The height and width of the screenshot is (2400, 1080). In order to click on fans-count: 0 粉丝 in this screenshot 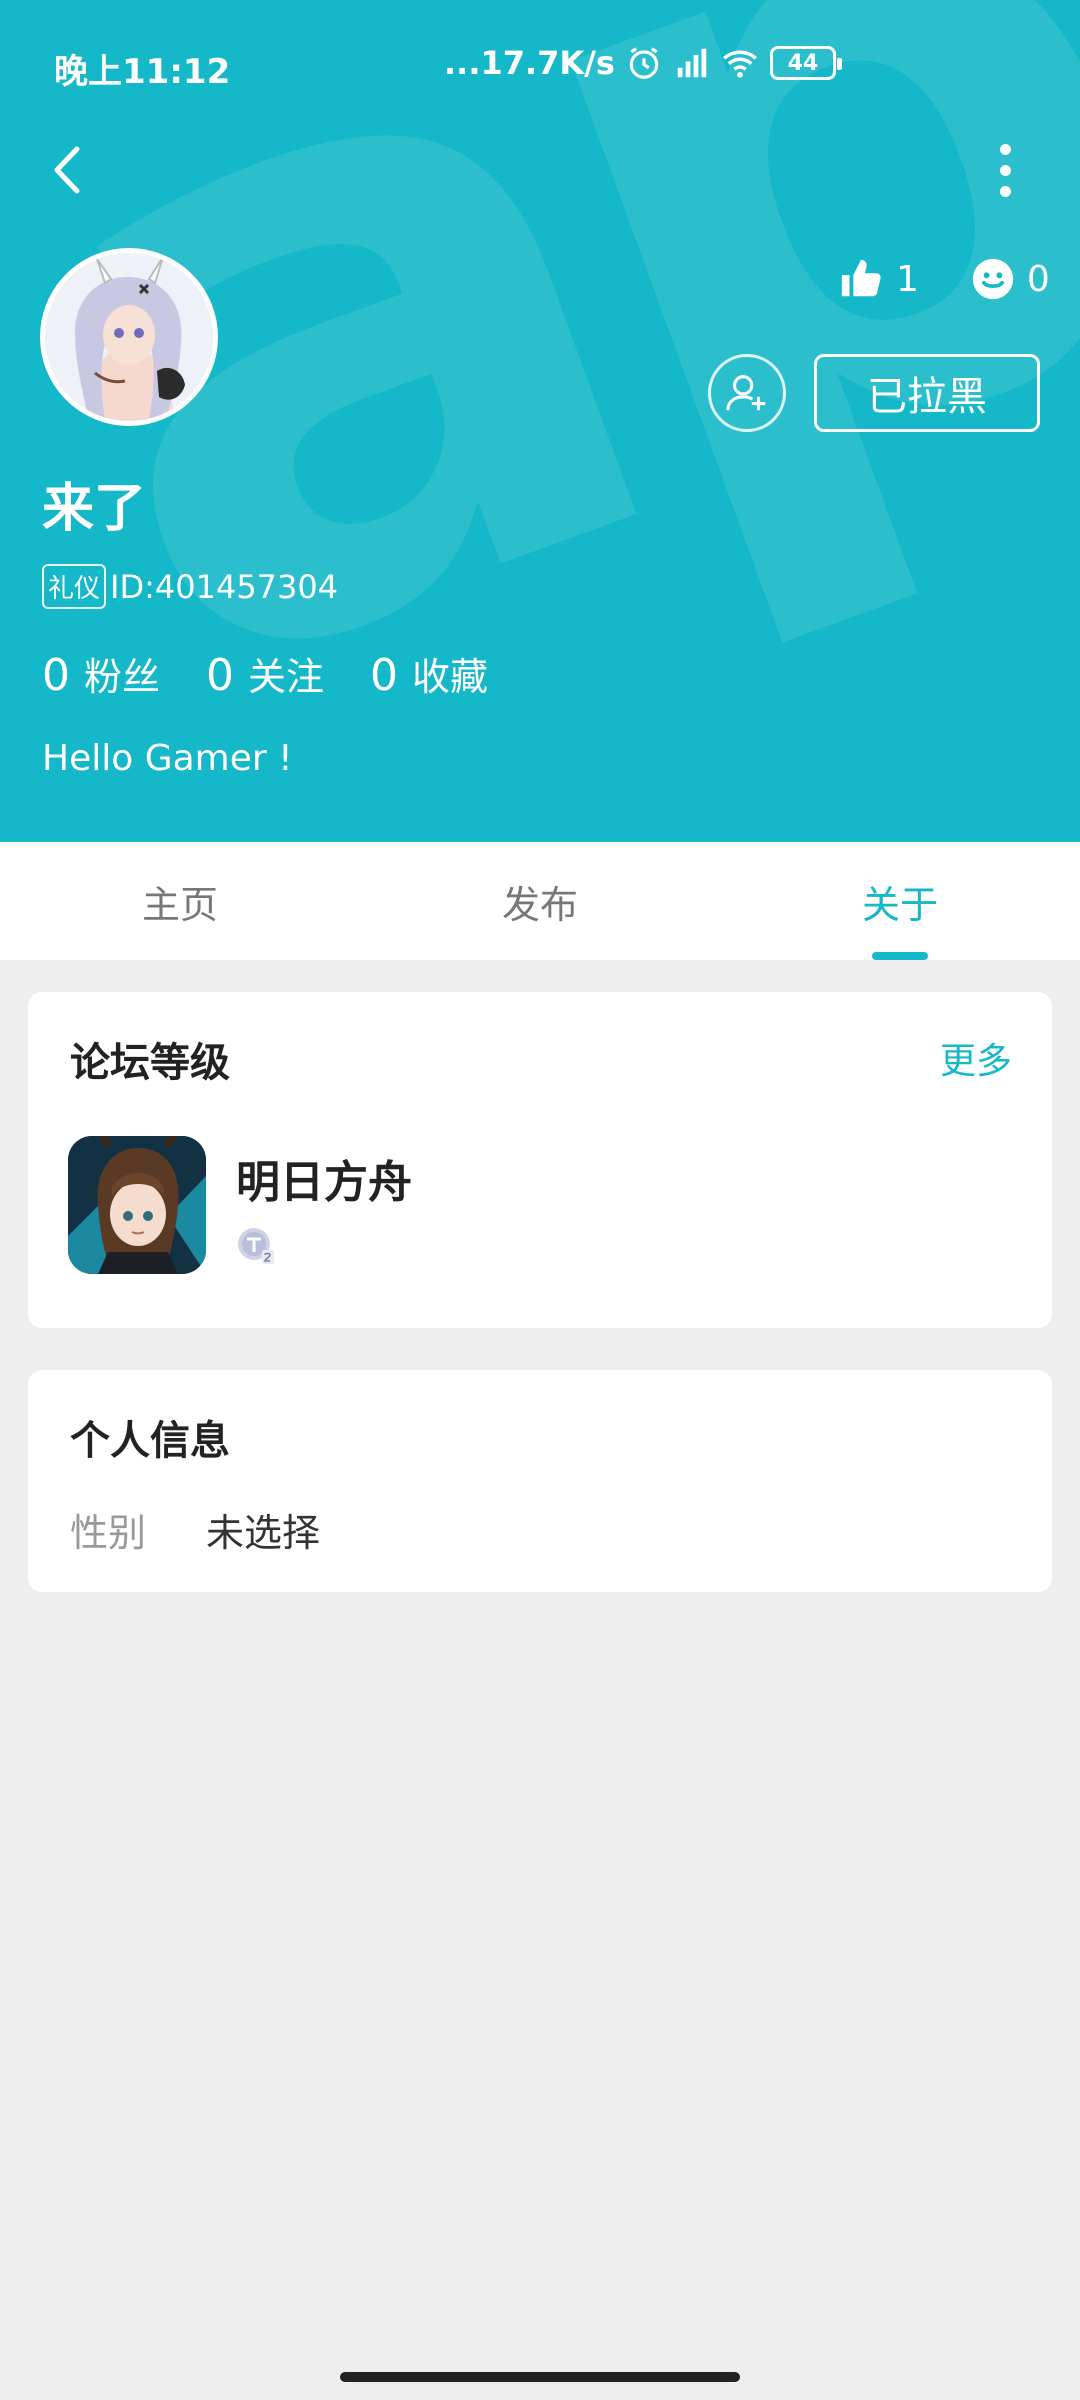, I will do `click(101, 673)`.